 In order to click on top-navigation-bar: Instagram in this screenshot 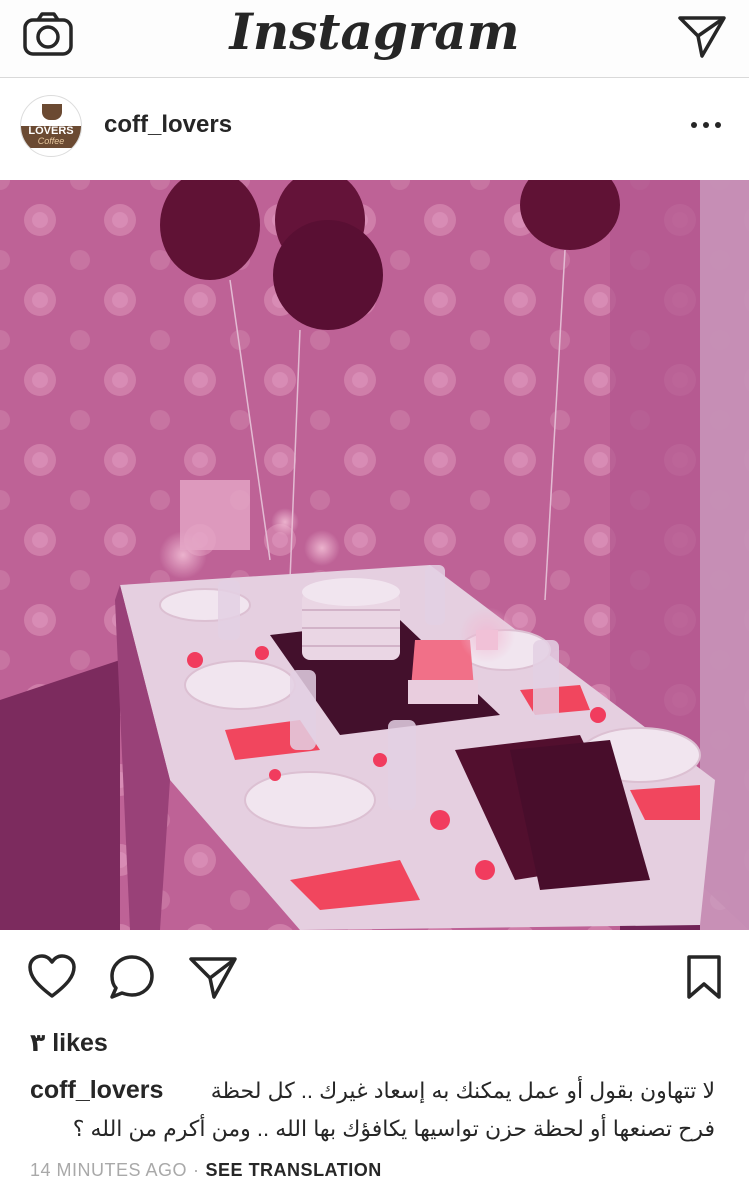, I will do `click(374, 39)`.